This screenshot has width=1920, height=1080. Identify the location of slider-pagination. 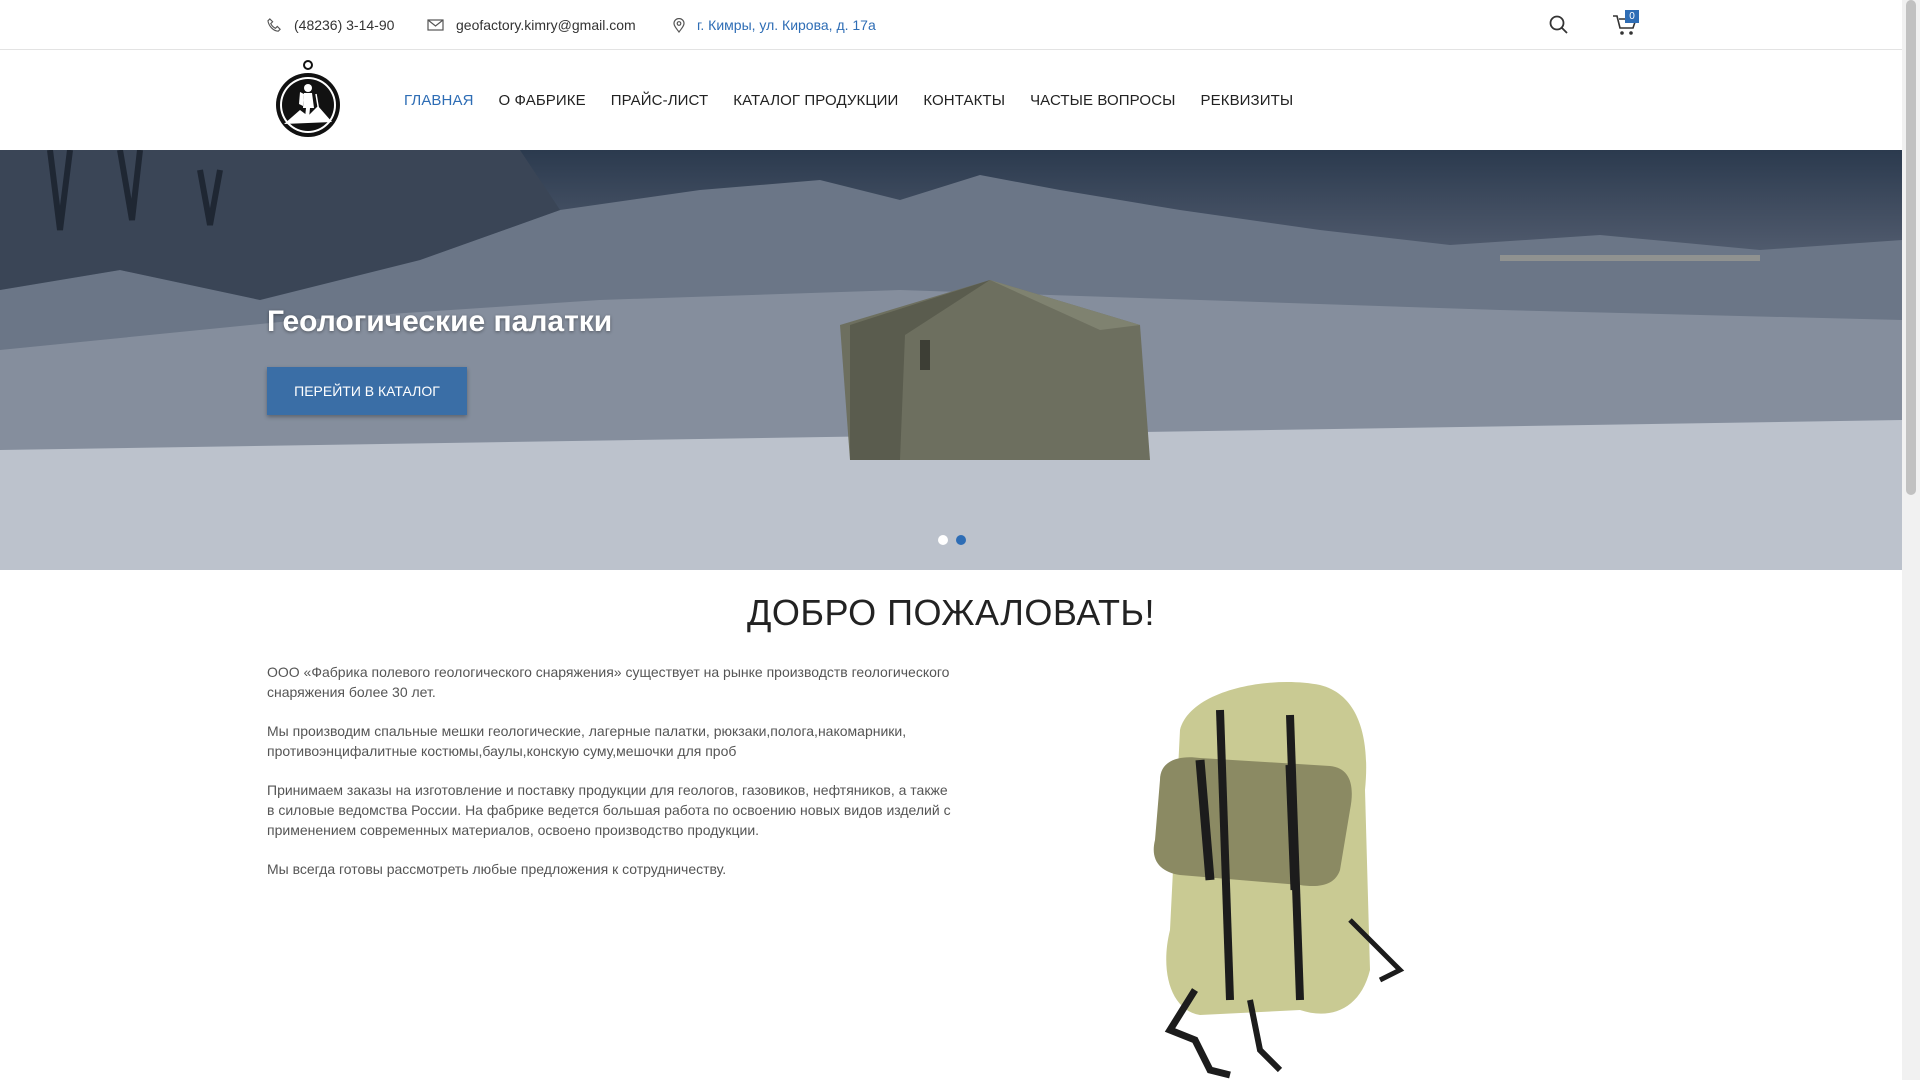
(952, 540).